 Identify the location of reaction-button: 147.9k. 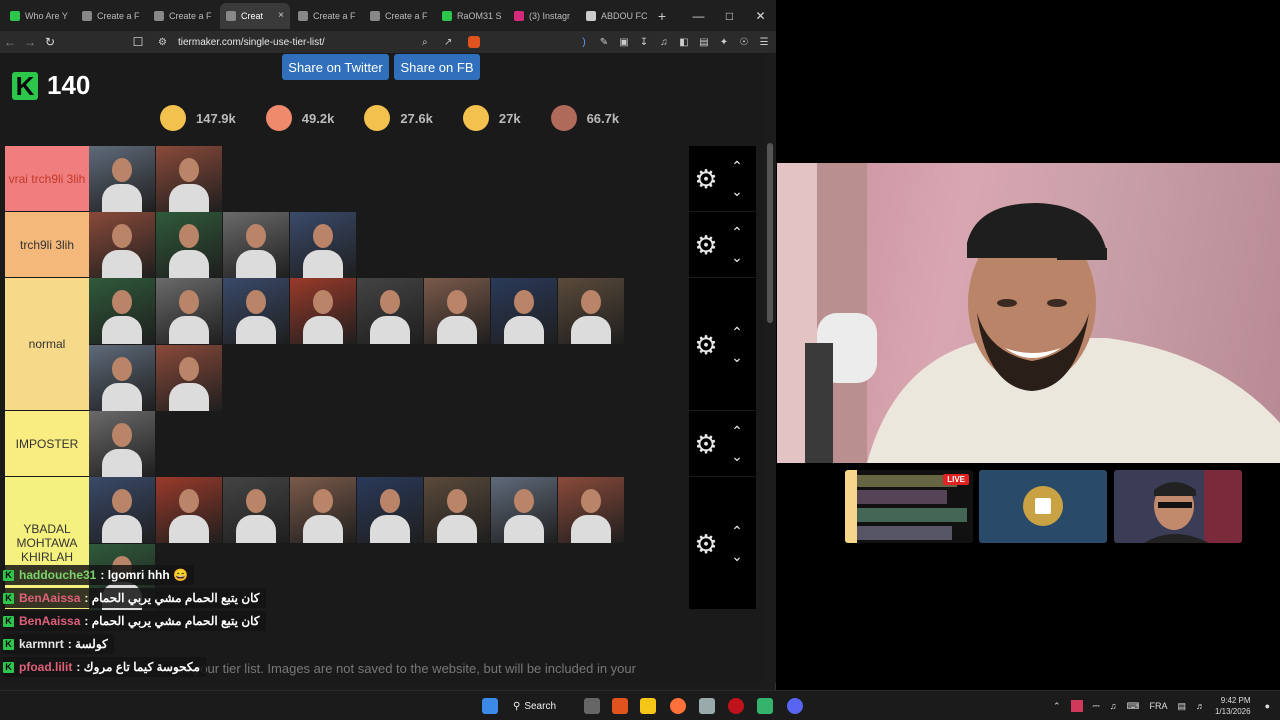
(198, 118).